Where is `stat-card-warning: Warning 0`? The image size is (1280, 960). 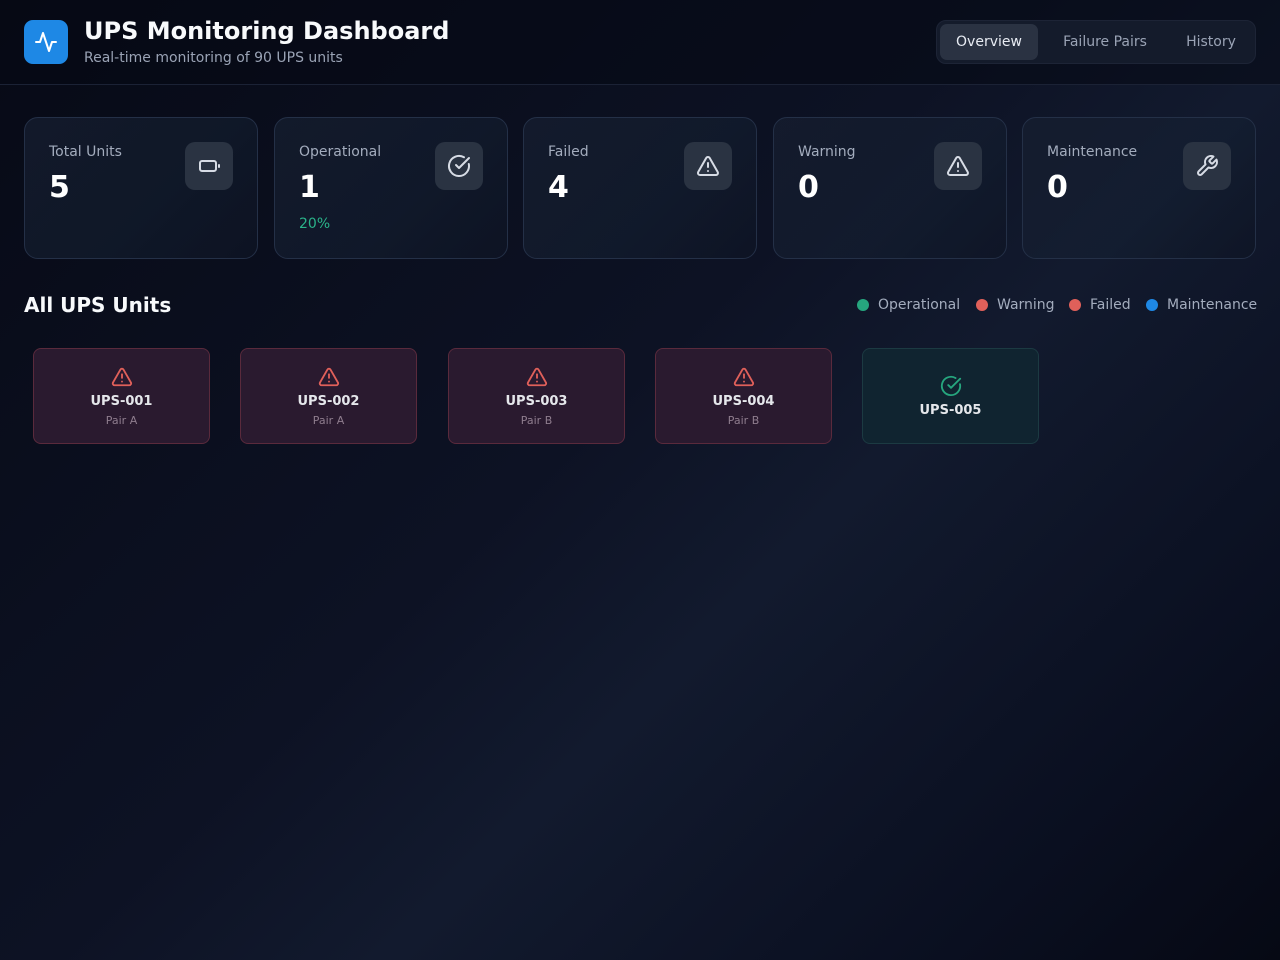
stat-card-warning: Warning 0 is located at coordinates (890, 188).